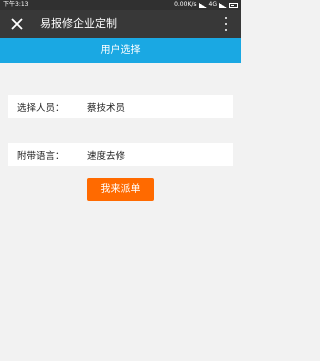 The image size is (320, 361). I want to click on battery-icon, so click(233, 5).